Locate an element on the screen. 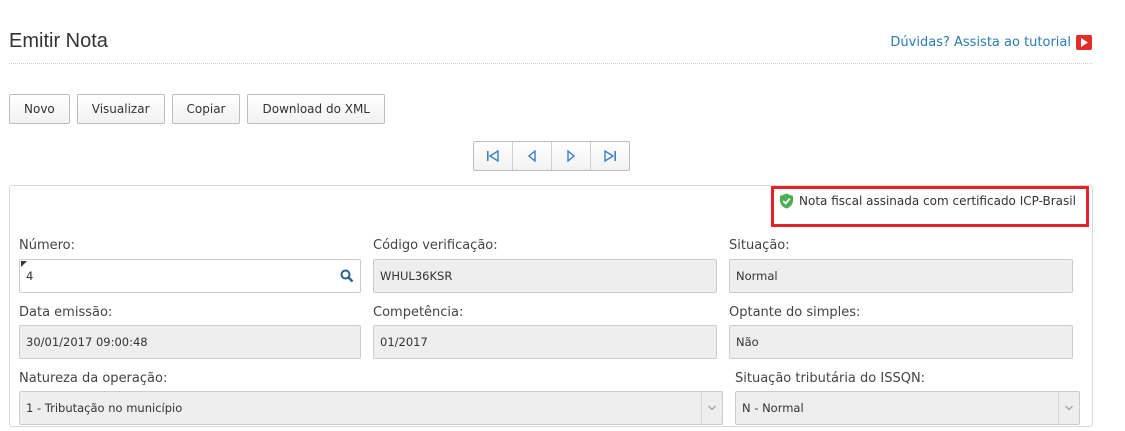  field-corner-marker is located at coordinates (24, 264).